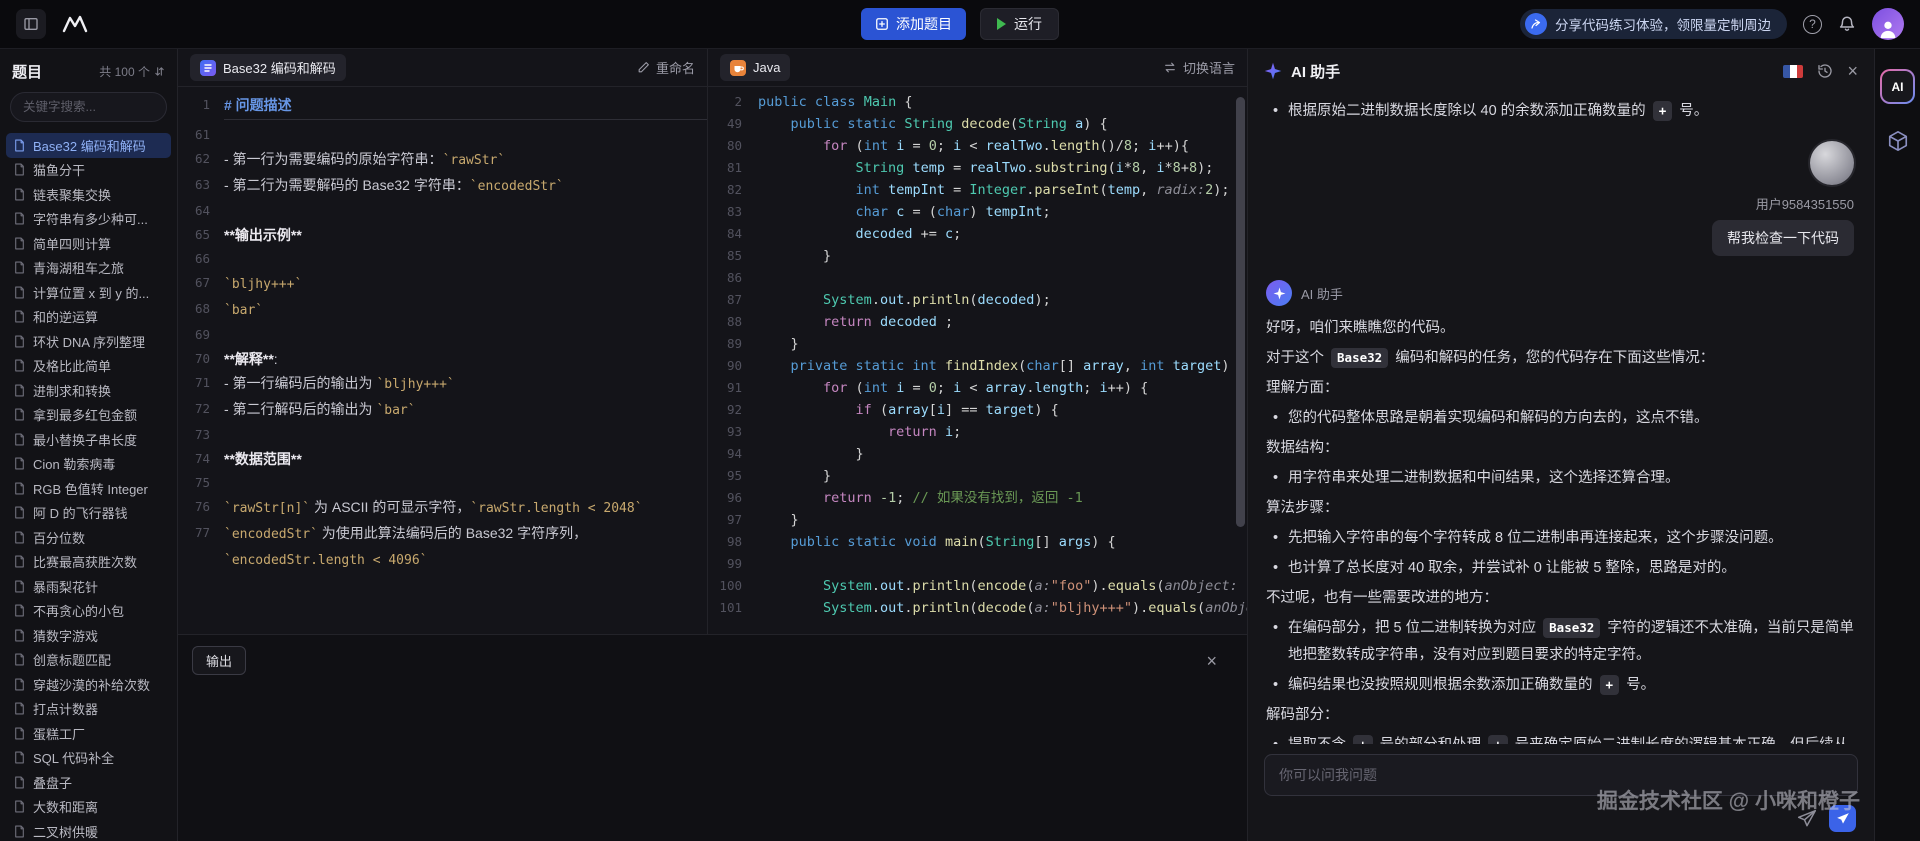 The height and width of the screenshot is (841, 1920). What do you see at coordinates (1199, 67) in the screenshot?
I see `switch-language-button: 切换语言` at bounding box center [1199, 67].